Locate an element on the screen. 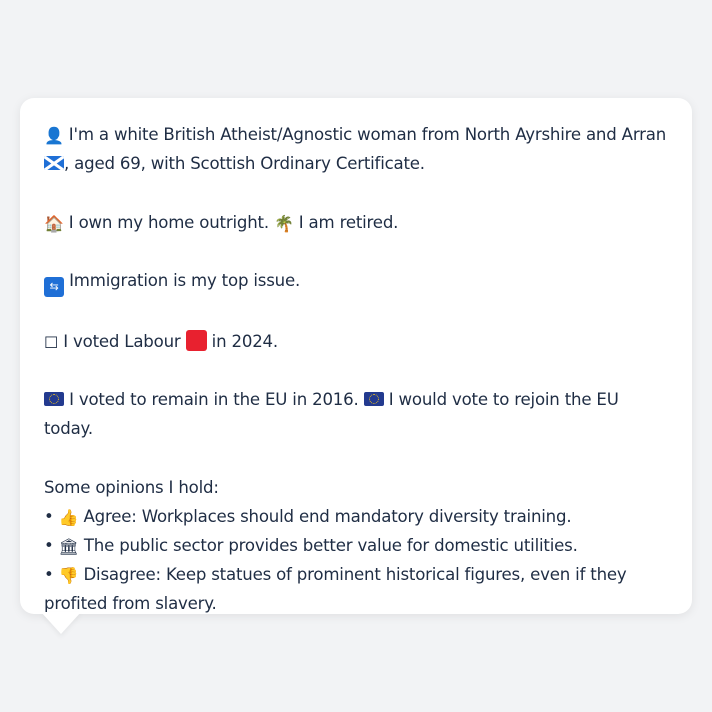  issue-line: ⇆ Immigration is my top issue. is located at coordinates (358, 281).